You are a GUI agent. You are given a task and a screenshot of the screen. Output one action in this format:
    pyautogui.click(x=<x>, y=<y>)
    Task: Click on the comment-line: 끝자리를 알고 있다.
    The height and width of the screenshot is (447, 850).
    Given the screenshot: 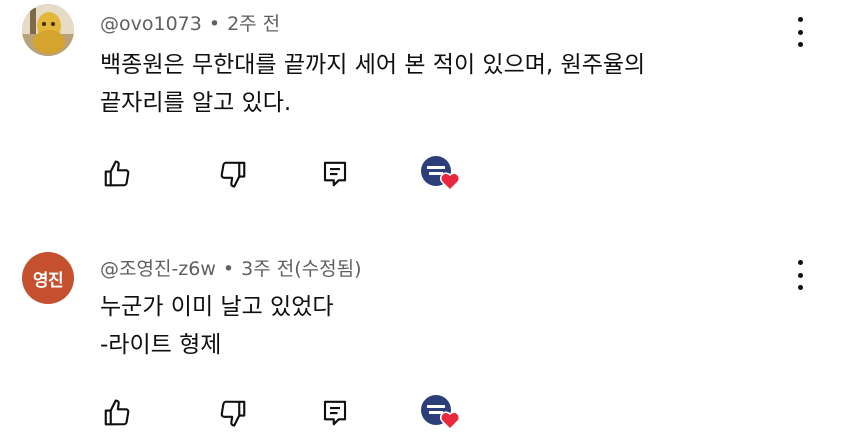 What is the action you would take?
    pyautogui.click(x=196, y=103)
    